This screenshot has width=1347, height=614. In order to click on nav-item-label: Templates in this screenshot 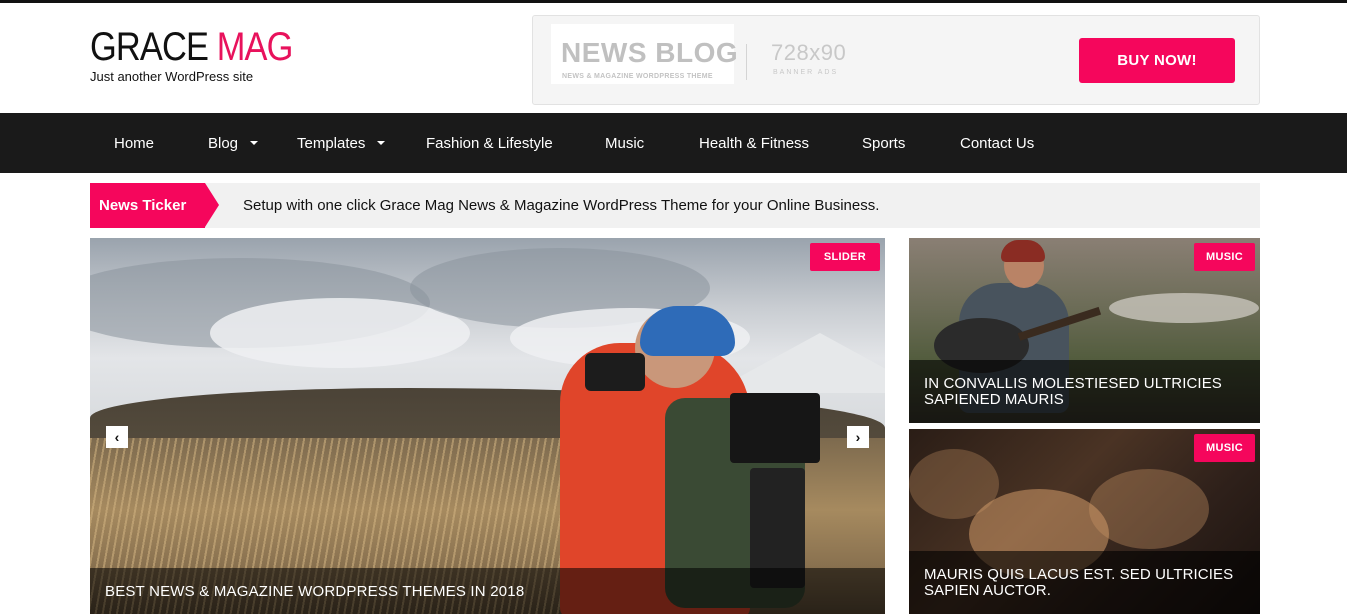, I will do `click(331, 143)`.